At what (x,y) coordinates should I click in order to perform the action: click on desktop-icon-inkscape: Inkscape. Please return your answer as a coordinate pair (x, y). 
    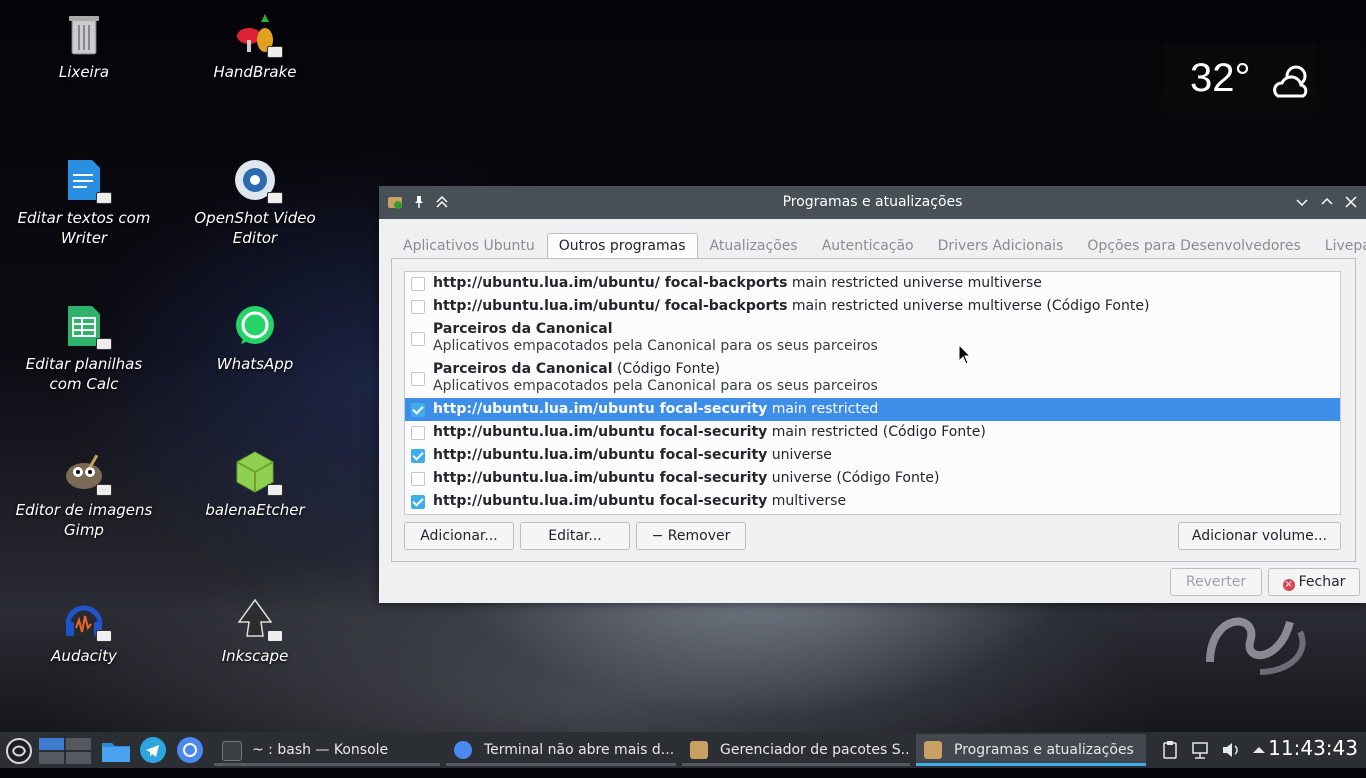
    Looking at the image, I should click on (255, 631).